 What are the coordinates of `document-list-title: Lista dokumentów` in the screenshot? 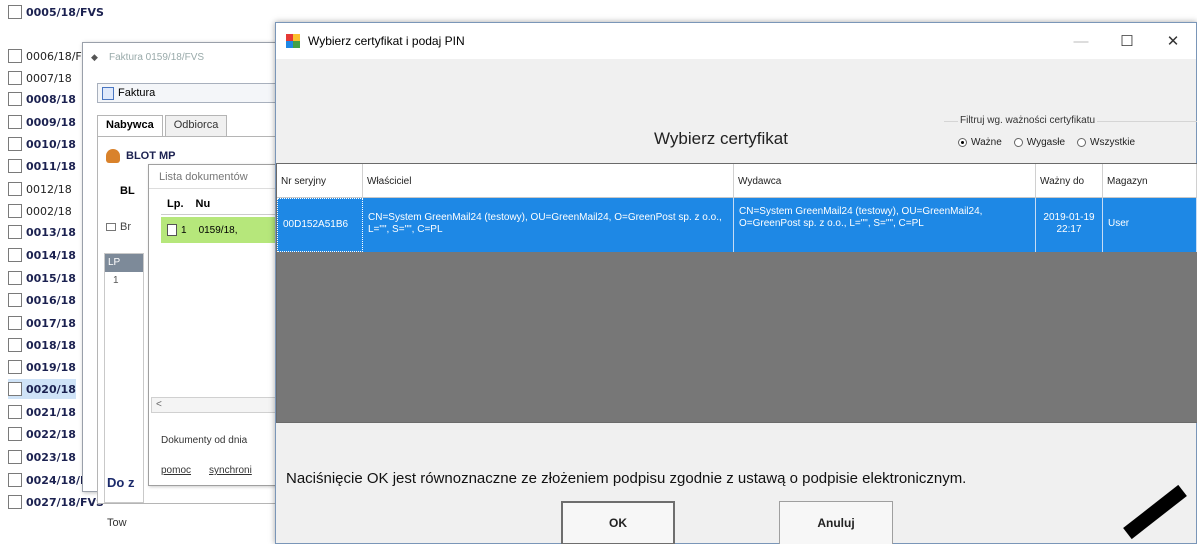 It's located at (213, 177).